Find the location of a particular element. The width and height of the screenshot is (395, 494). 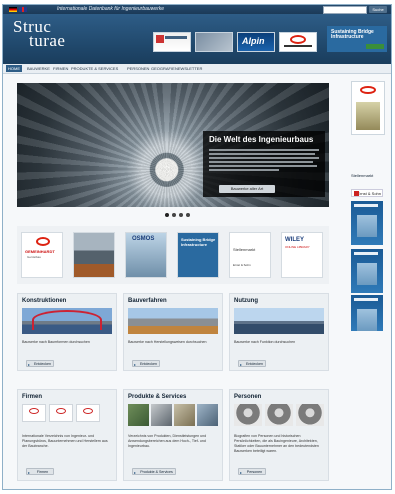

logo-line-2: turae is located at coordinates (47, 40).